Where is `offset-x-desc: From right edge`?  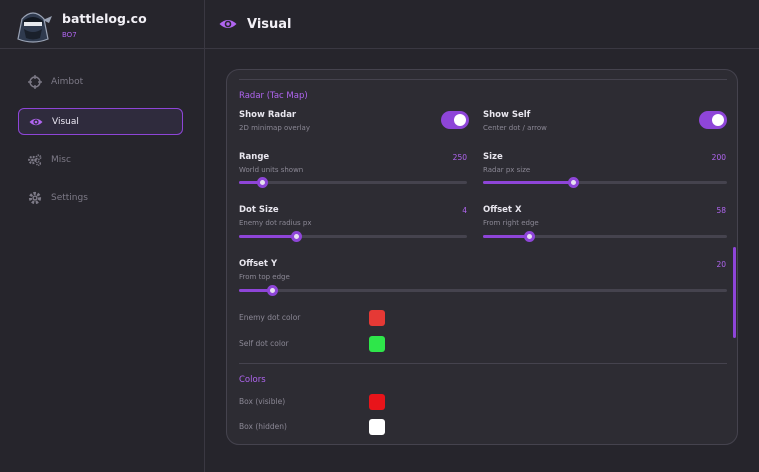
offset-x-desc: From right edge is located at coordinates (511, 223).